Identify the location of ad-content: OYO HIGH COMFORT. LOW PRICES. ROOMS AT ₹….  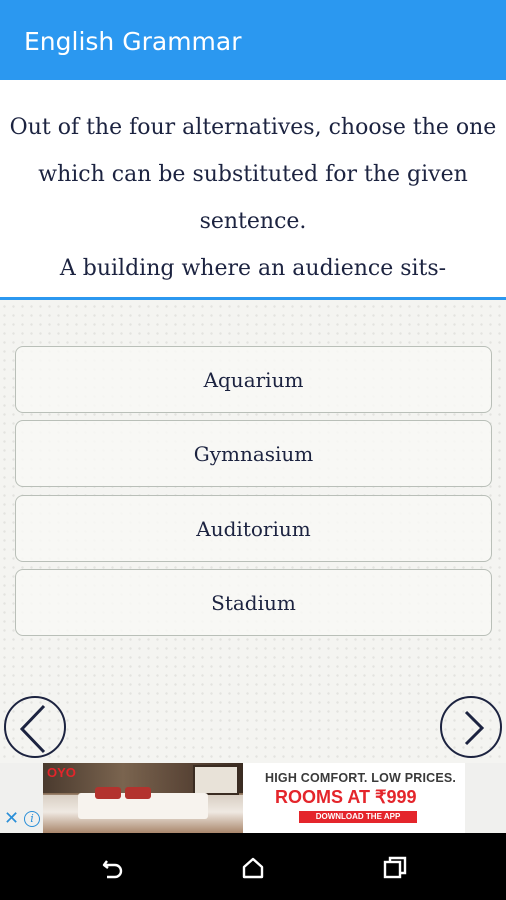
(254, 798).